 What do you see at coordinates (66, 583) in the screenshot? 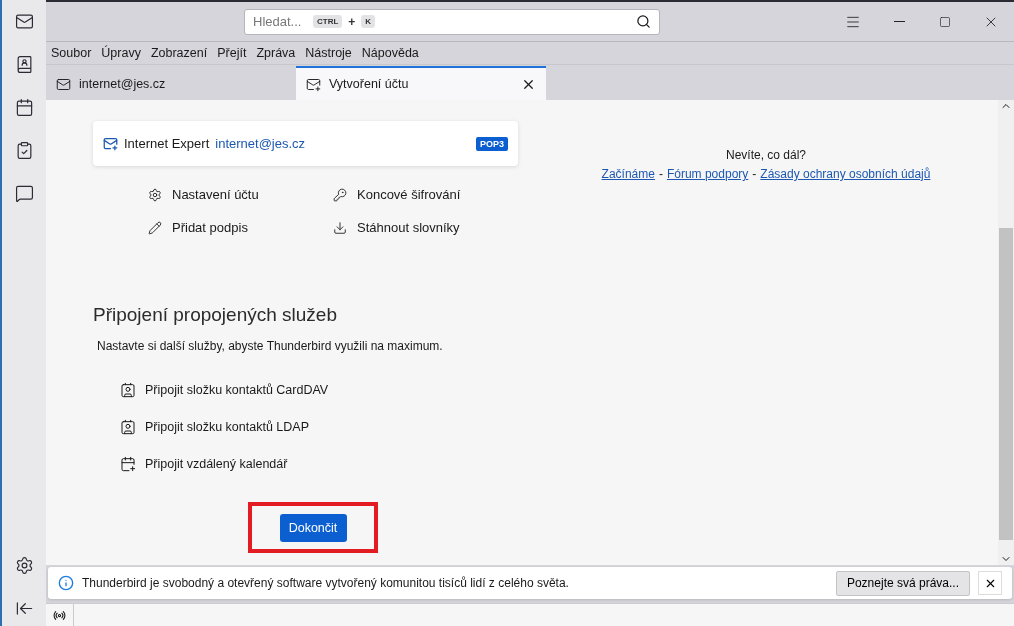
I see `info-icon` at bounding box center [66, 583].